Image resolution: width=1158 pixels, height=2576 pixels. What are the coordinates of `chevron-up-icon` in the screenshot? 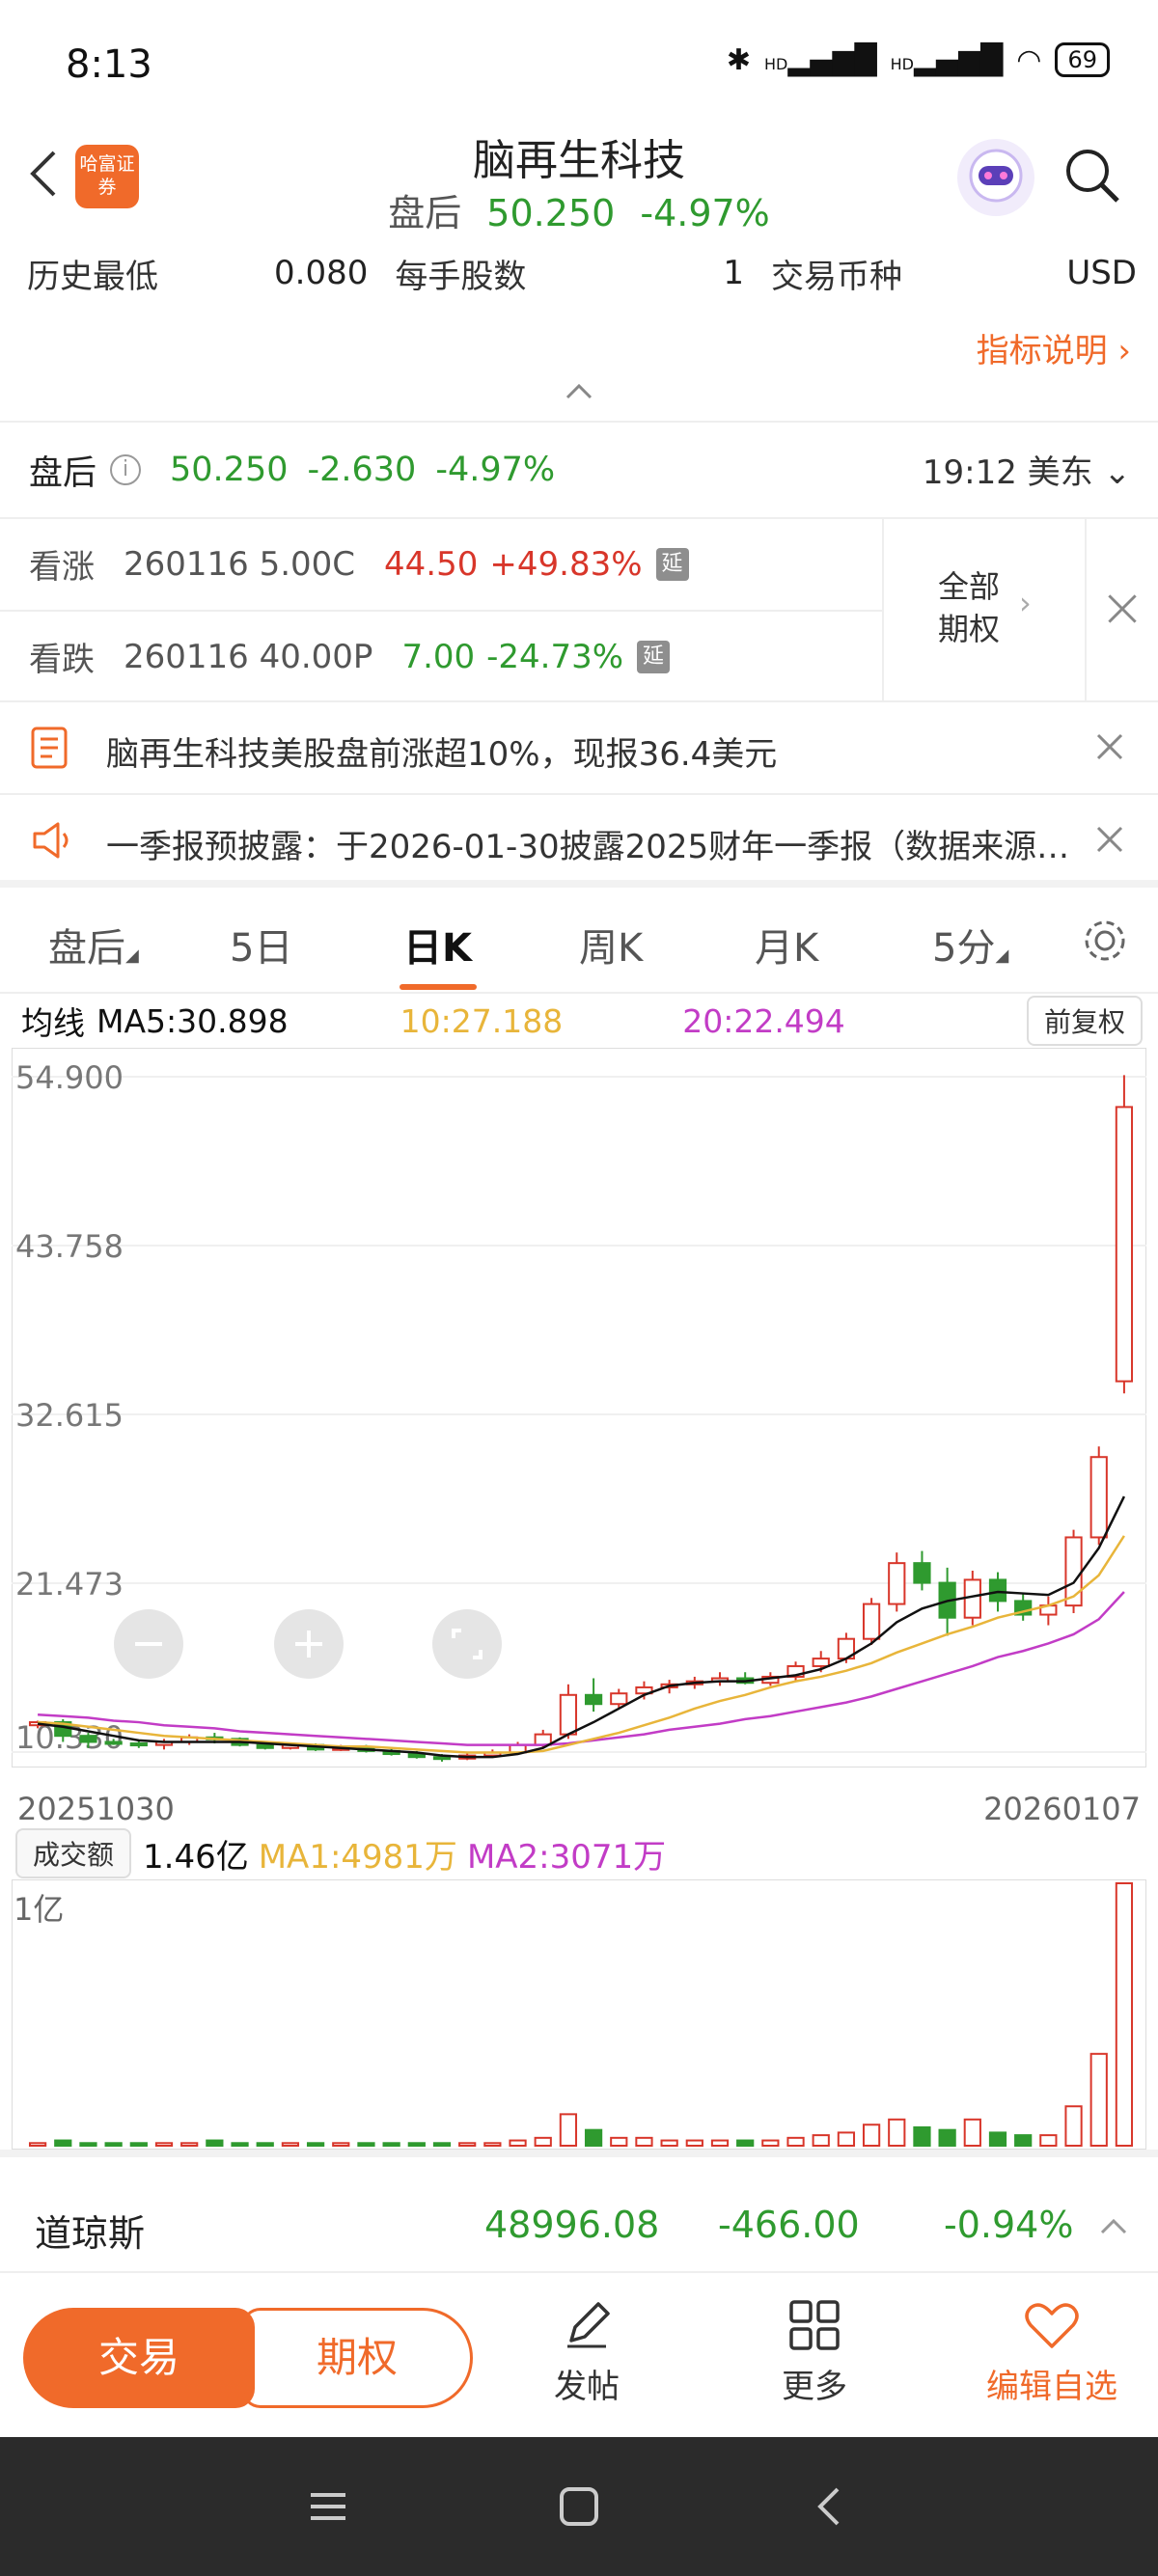 It's located at (1113, 2226).